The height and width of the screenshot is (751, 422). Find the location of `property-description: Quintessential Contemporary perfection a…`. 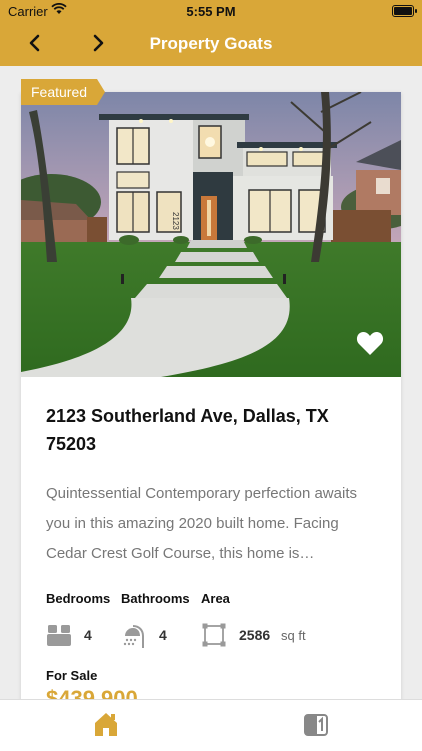

property-description: Quintessential Contemporary perfection a… is located at coordinates (201, 523).